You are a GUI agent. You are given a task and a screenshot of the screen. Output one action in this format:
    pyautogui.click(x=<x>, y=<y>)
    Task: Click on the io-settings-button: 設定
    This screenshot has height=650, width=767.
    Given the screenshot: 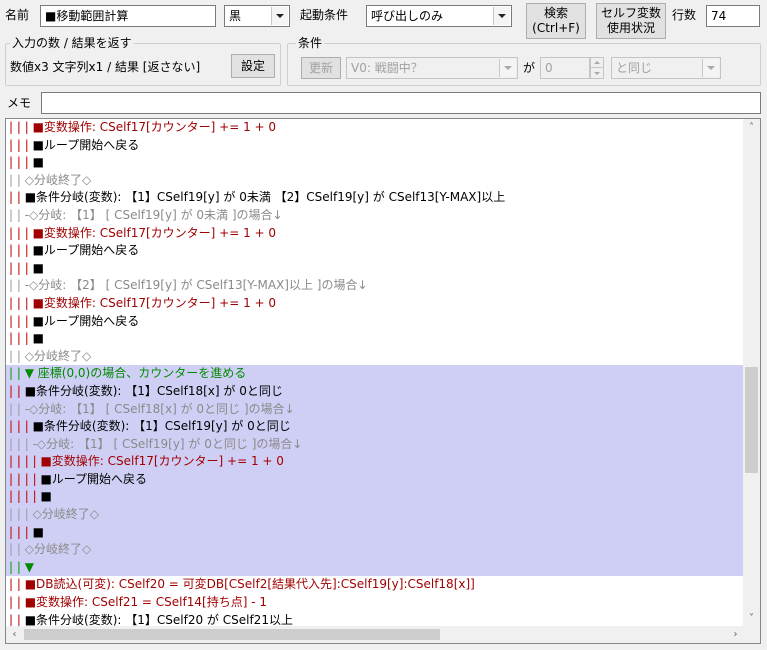 What is the action you would take?
    pyautogui.click(x=253, y=66)
    